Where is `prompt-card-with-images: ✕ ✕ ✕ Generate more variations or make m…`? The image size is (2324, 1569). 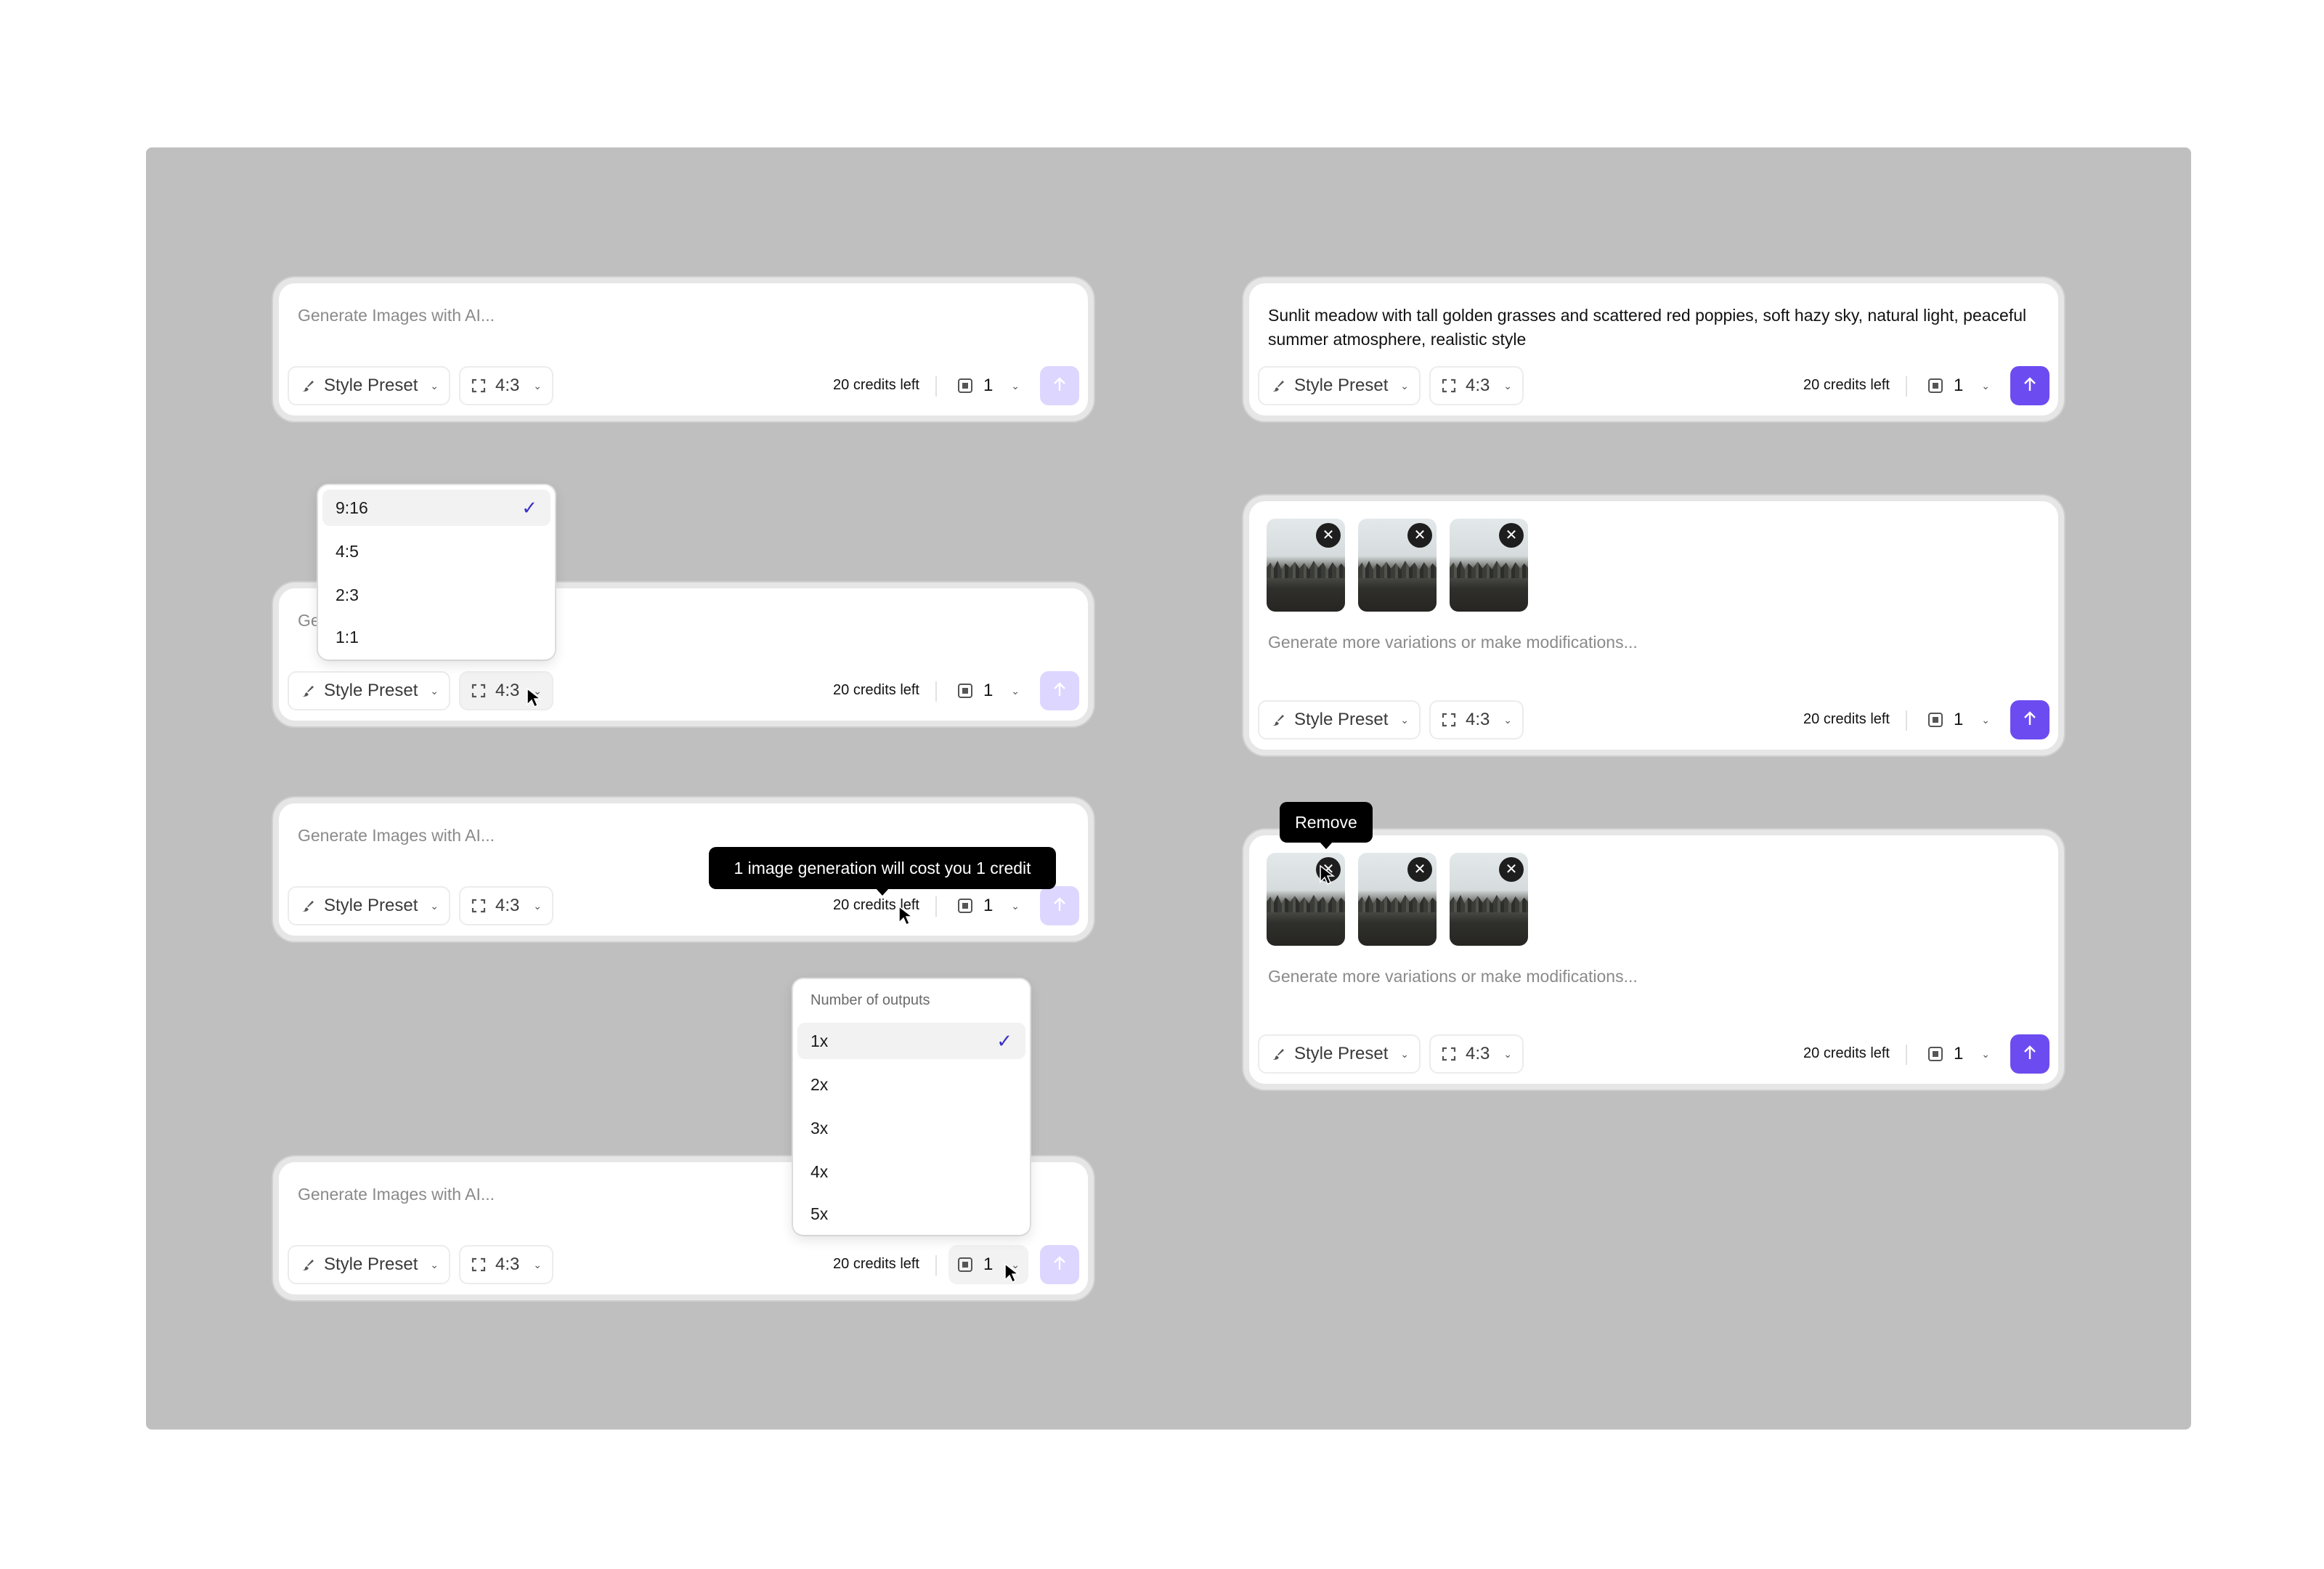 prompt-card-with-images: ✕ ✕ ✕ Generate more variations or make m… is located at coordinates (1653, 625).